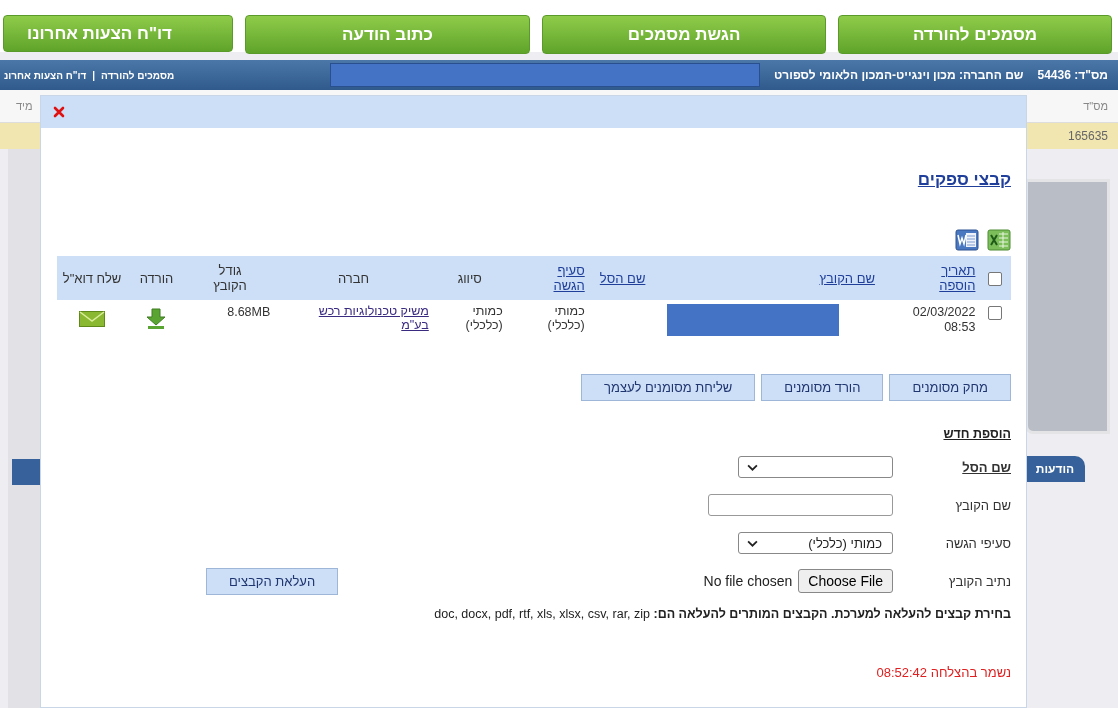 The image size is (1118, 708). I want to click on dialog-title: קבצי ספקים, so click(964, 180).